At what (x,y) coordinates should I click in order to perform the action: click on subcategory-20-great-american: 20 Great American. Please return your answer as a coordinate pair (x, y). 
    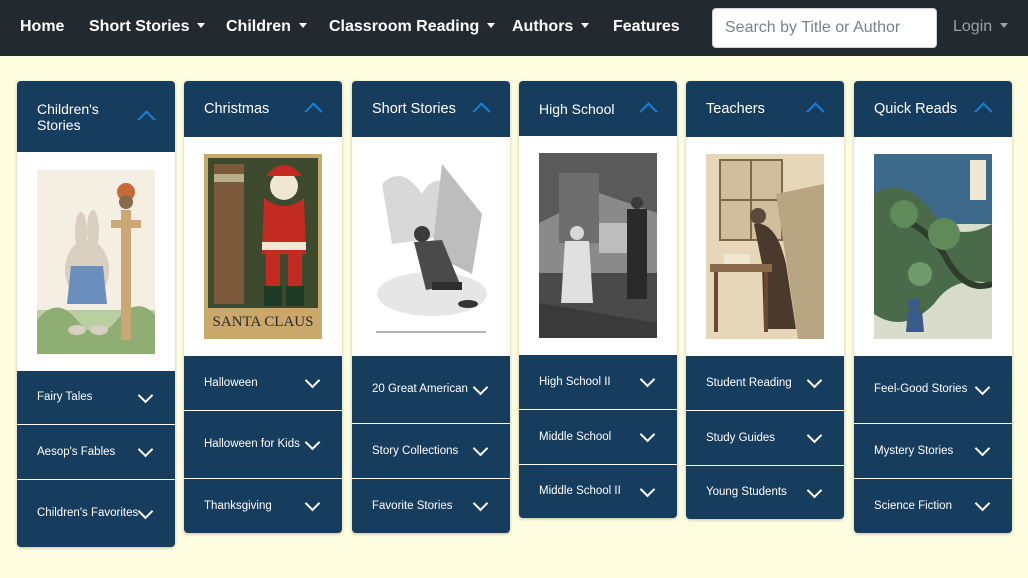
    Looking at the image, I should click on (431, 389).